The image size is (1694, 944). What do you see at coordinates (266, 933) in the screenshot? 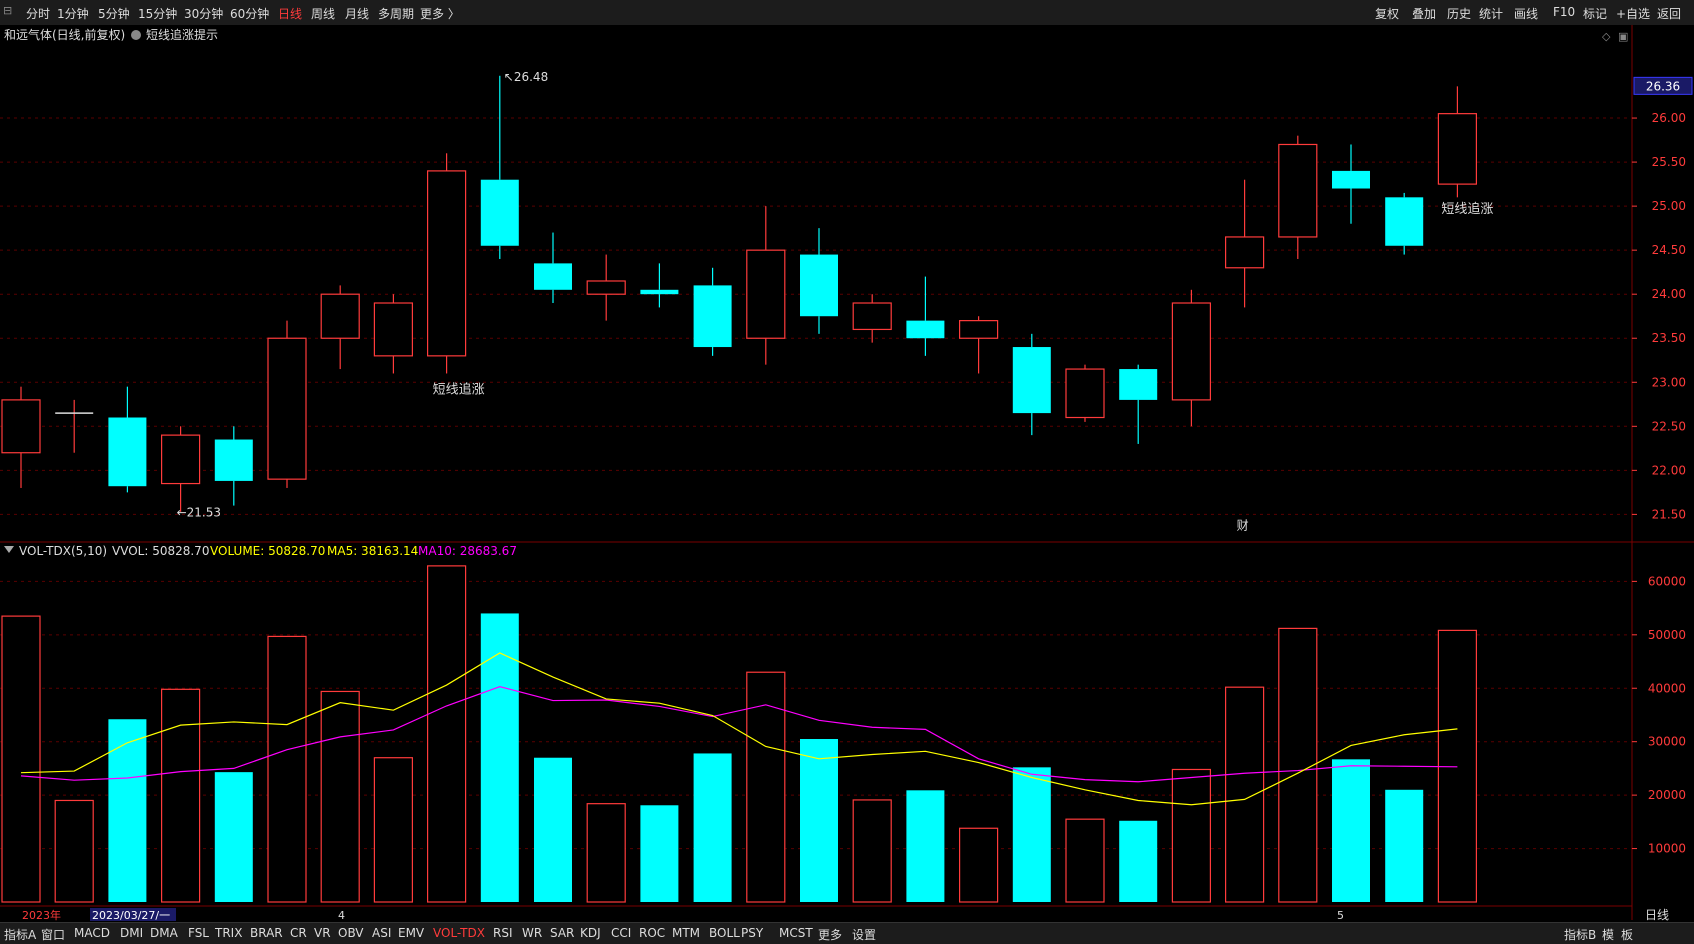
I see `indicator-tab-7: BRAR` at bounding box center [266, 933].